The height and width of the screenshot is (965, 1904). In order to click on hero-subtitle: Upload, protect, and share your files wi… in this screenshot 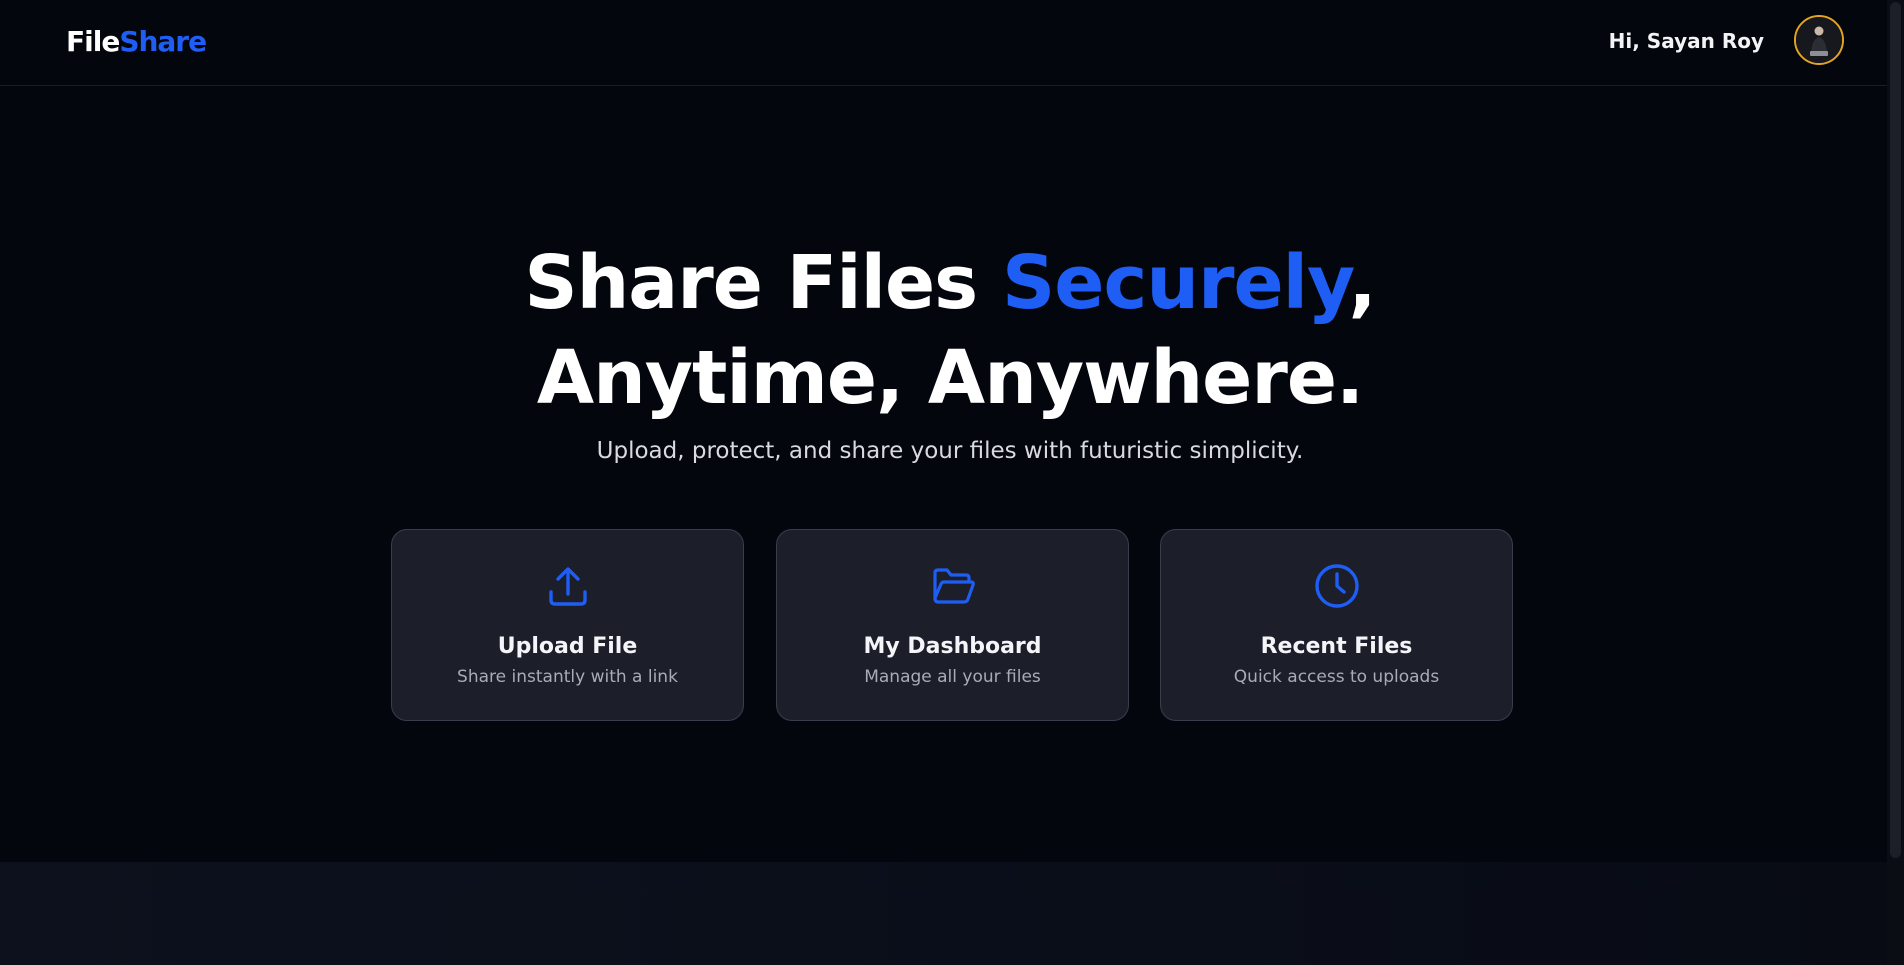, I will do `click(950, 451)`.